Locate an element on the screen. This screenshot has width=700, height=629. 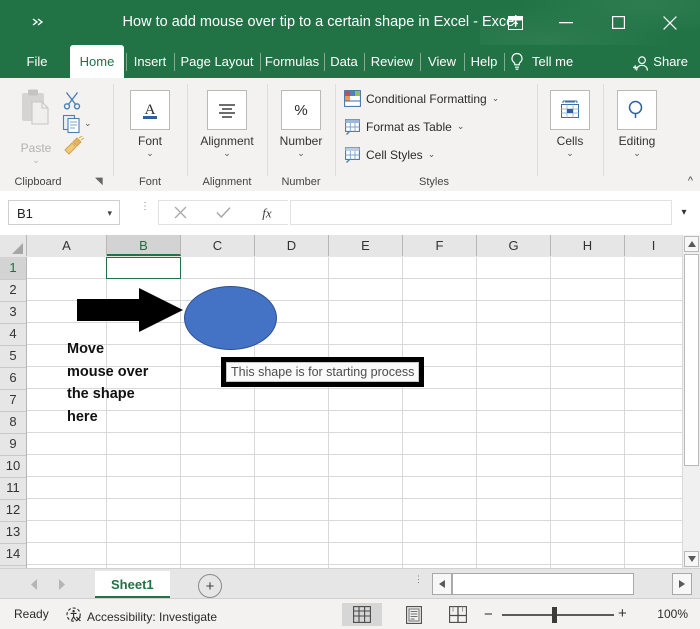
formula-input is located at coordinates (481, 212).